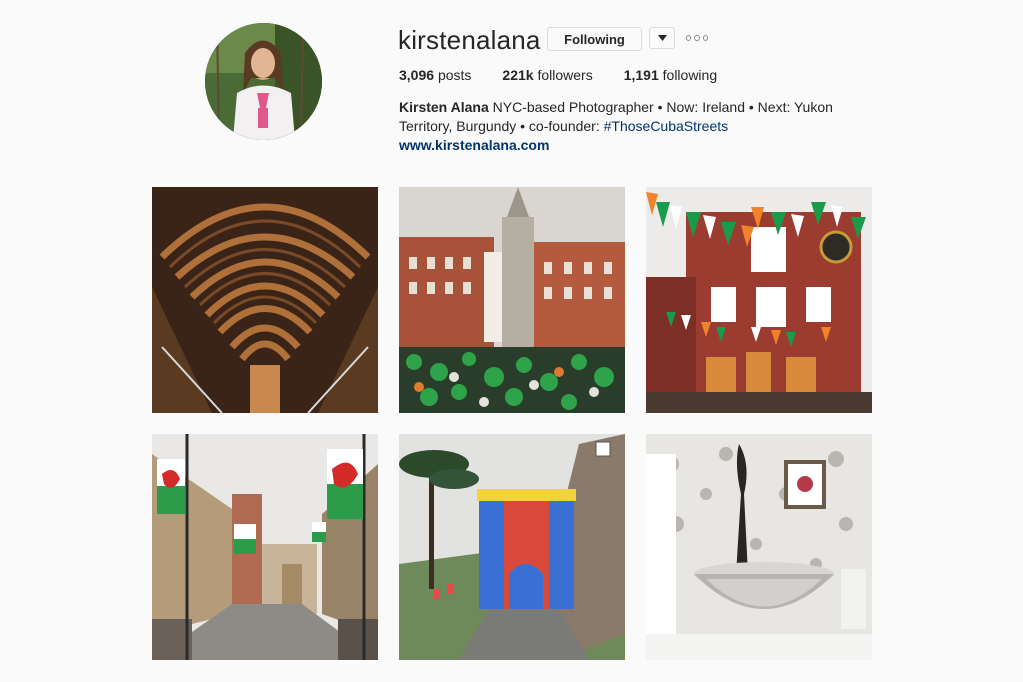 The height and width of the screenshot is (682, 1023). What do you see at coordinates (518, 75) in the screenshot?
I see `followers-count: 221k` at bounding box center [518, 75].